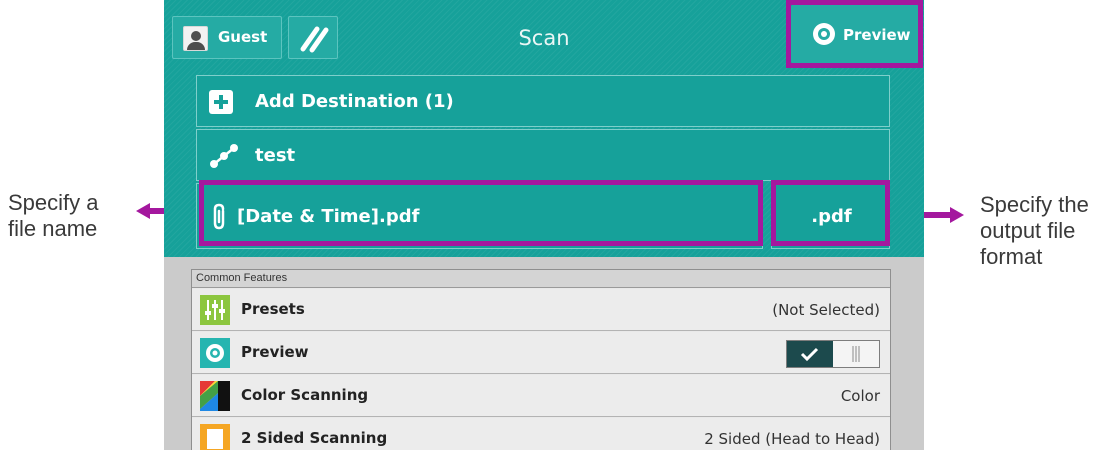  What do you see at coordinates (854, 34) in the screenshot?
I see `preview-highlight-box` at bounding box center [854, 34].